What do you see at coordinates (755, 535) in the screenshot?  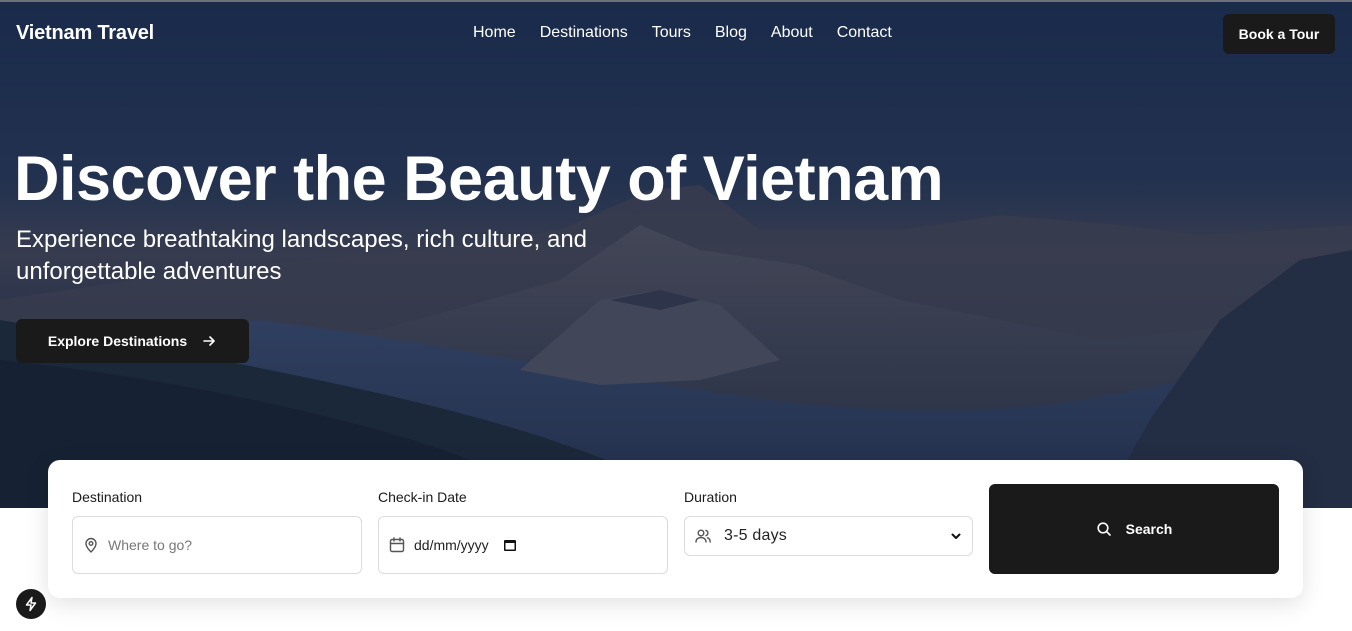 I see `duration-value: 3-5 days` at bounding box center [755, 535].